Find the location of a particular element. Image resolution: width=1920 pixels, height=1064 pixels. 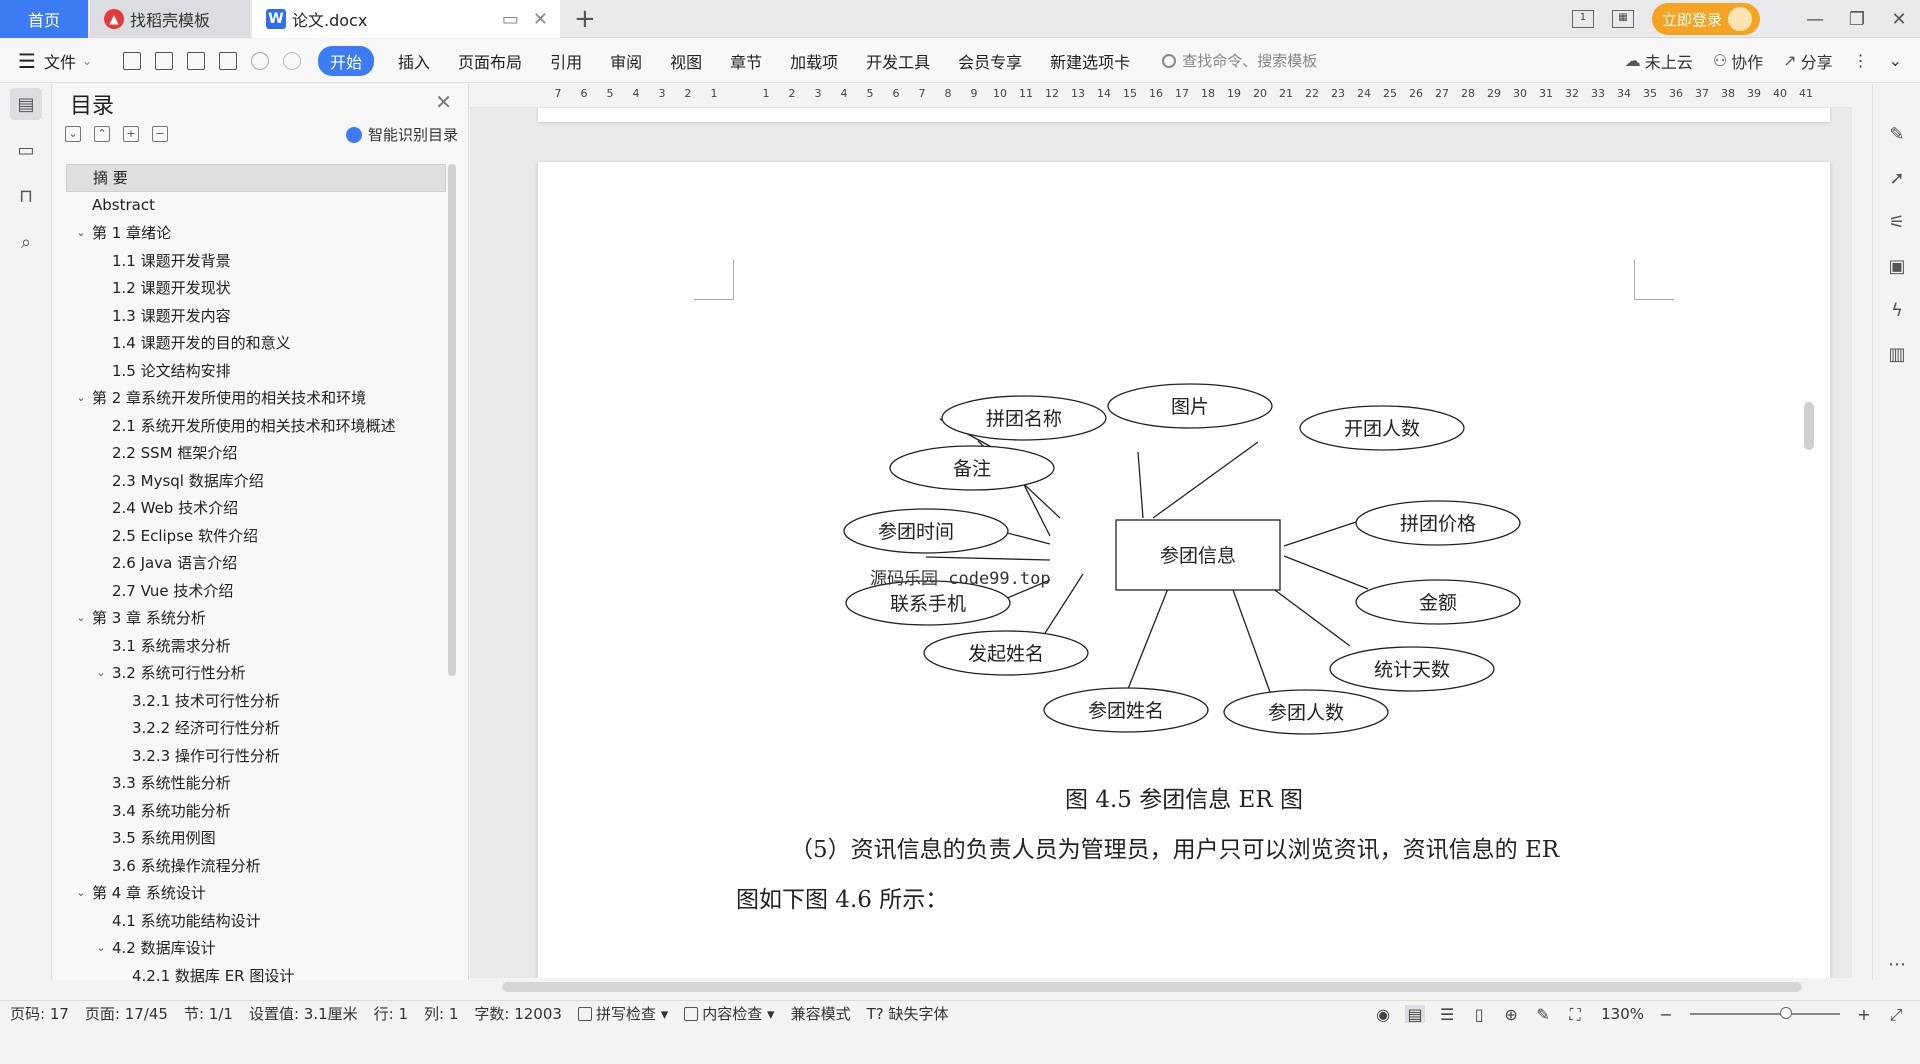

outline-item: 1.3 课题开发内容 is located at coordinates (256, 316).